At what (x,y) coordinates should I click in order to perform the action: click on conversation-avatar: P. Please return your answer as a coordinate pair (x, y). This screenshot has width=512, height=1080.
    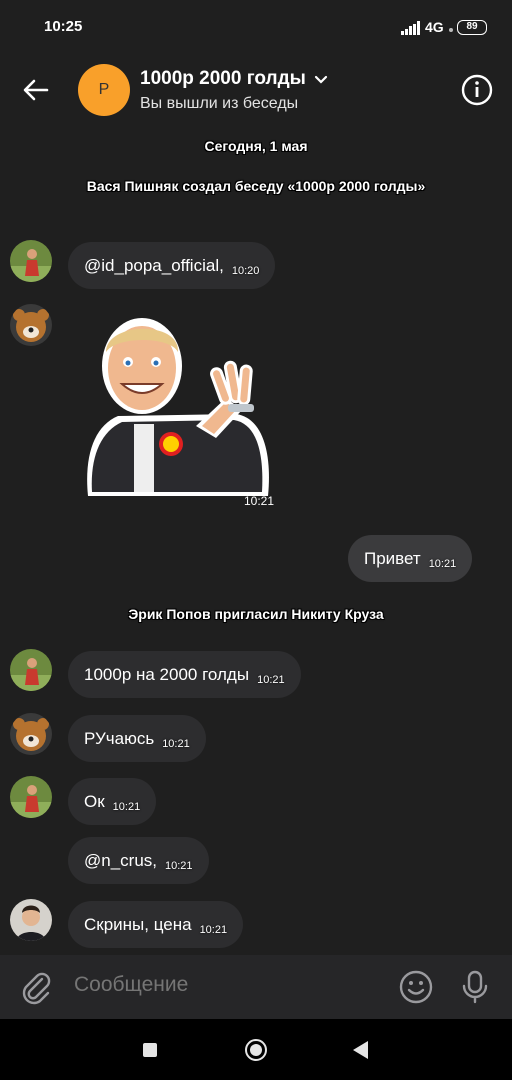
    Looking at the image, I should click on (104, 90).